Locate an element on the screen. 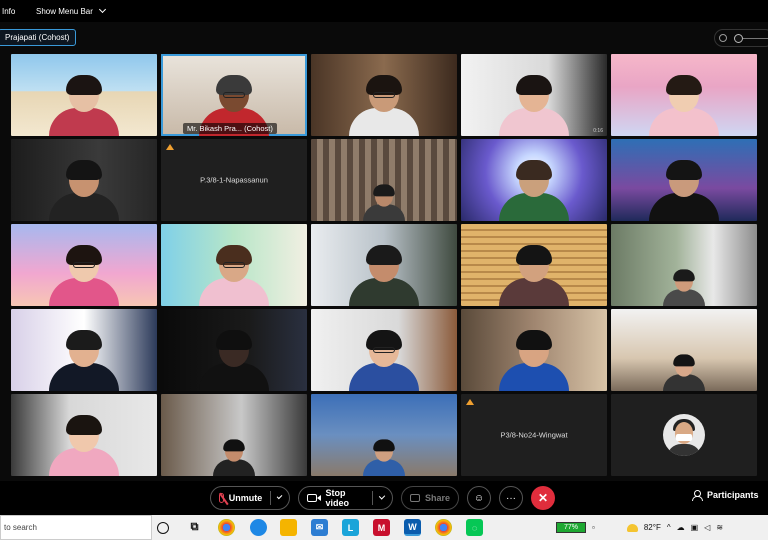 This screenshot has width=768, height=540. info-menu: Info is located at coordinates (15, 11).